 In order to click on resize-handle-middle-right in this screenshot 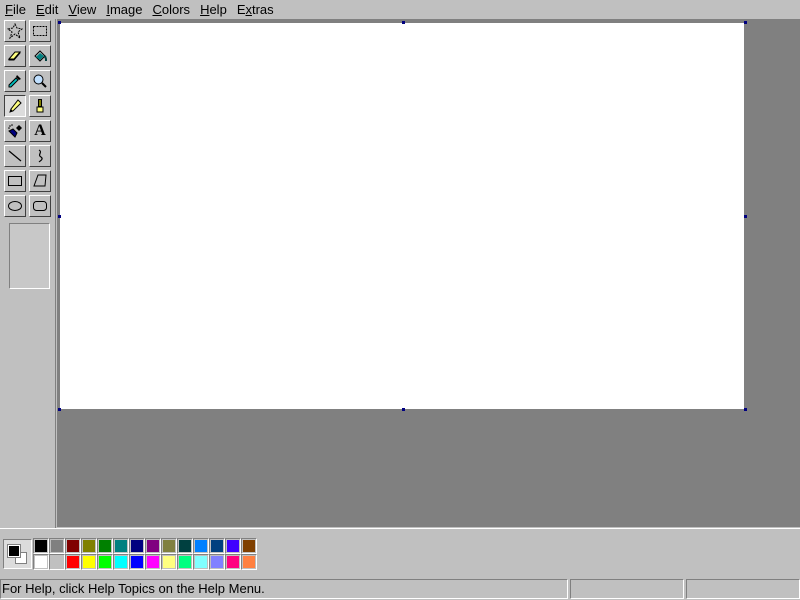, I will do `click(745, 216)`.